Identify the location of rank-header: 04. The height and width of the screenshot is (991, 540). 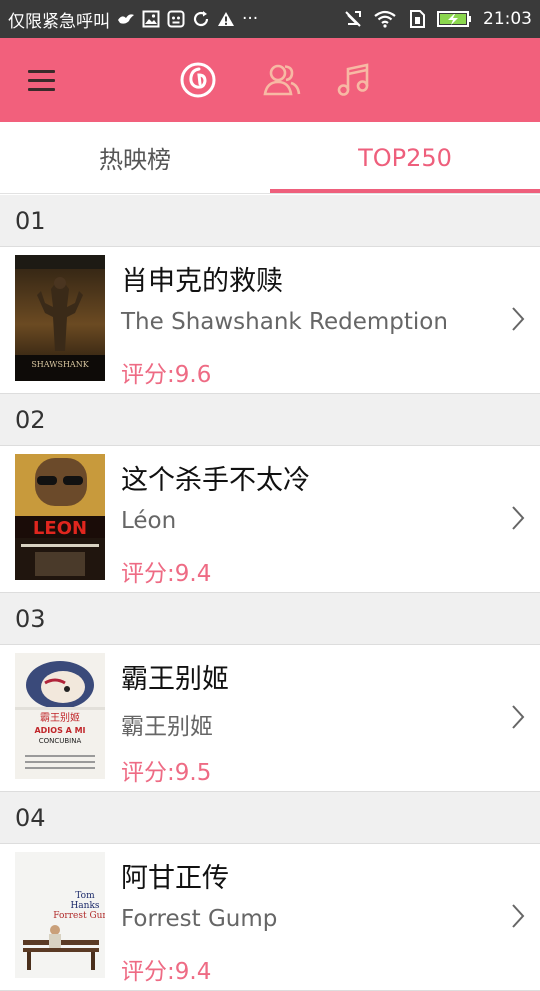
(270, 818).